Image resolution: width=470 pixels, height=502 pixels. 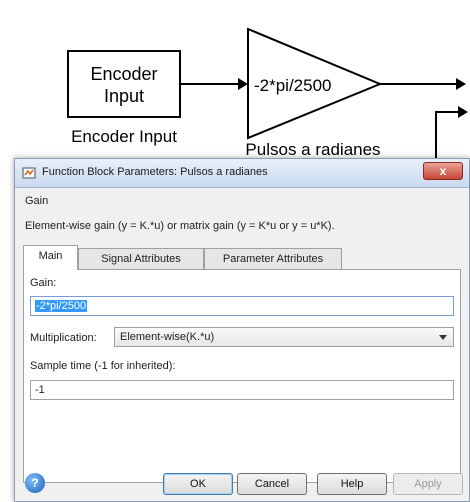 I want to click on block-type-label: Gain, so click(x=37, y=201).